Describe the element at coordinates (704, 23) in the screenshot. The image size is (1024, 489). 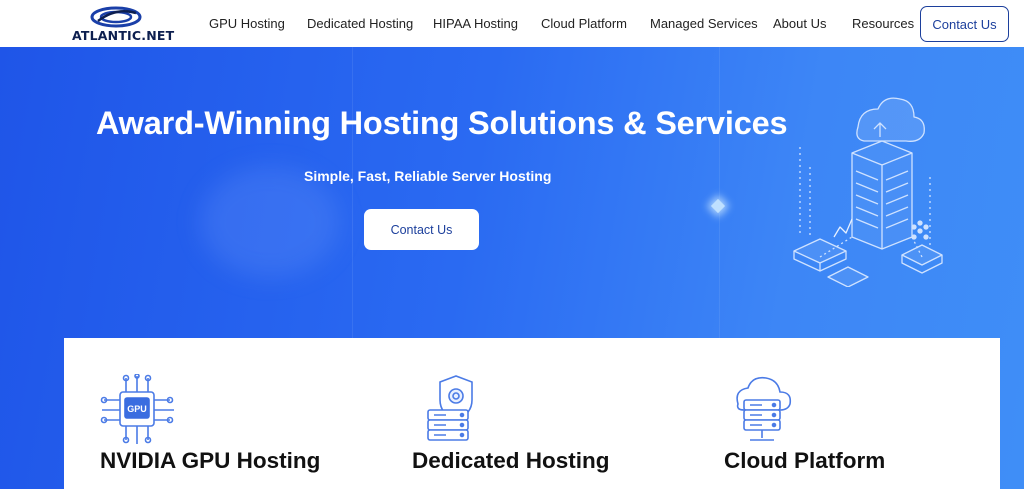
I see `nav-managed-services: Managed Services` at that location.